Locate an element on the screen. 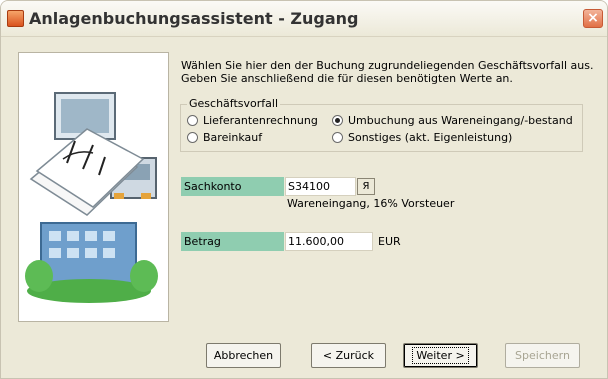 This screenshot has height=379, width=608. geschaeftsvorfall-legend: Geschäftsvorfall is located at coordinates (233, 103).